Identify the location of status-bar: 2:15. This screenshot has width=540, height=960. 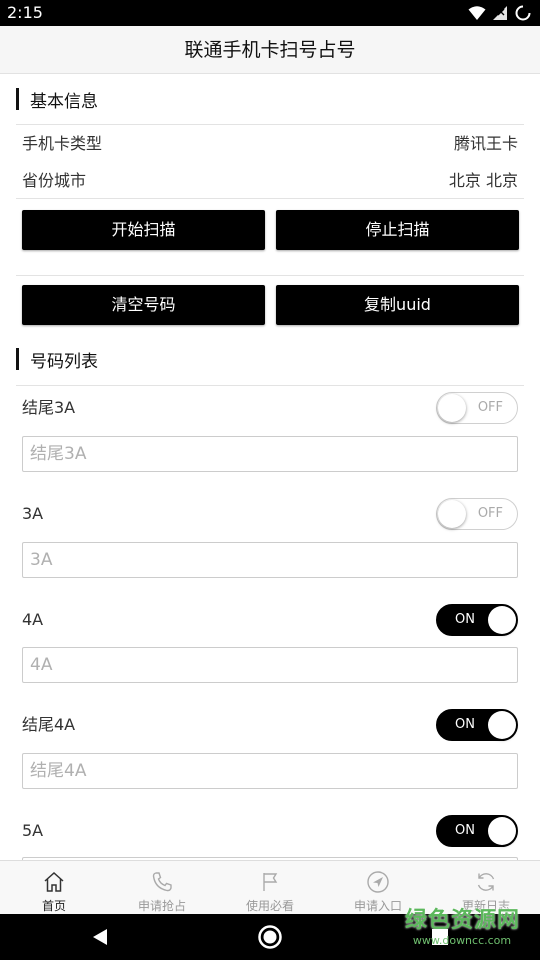
(270, 13).